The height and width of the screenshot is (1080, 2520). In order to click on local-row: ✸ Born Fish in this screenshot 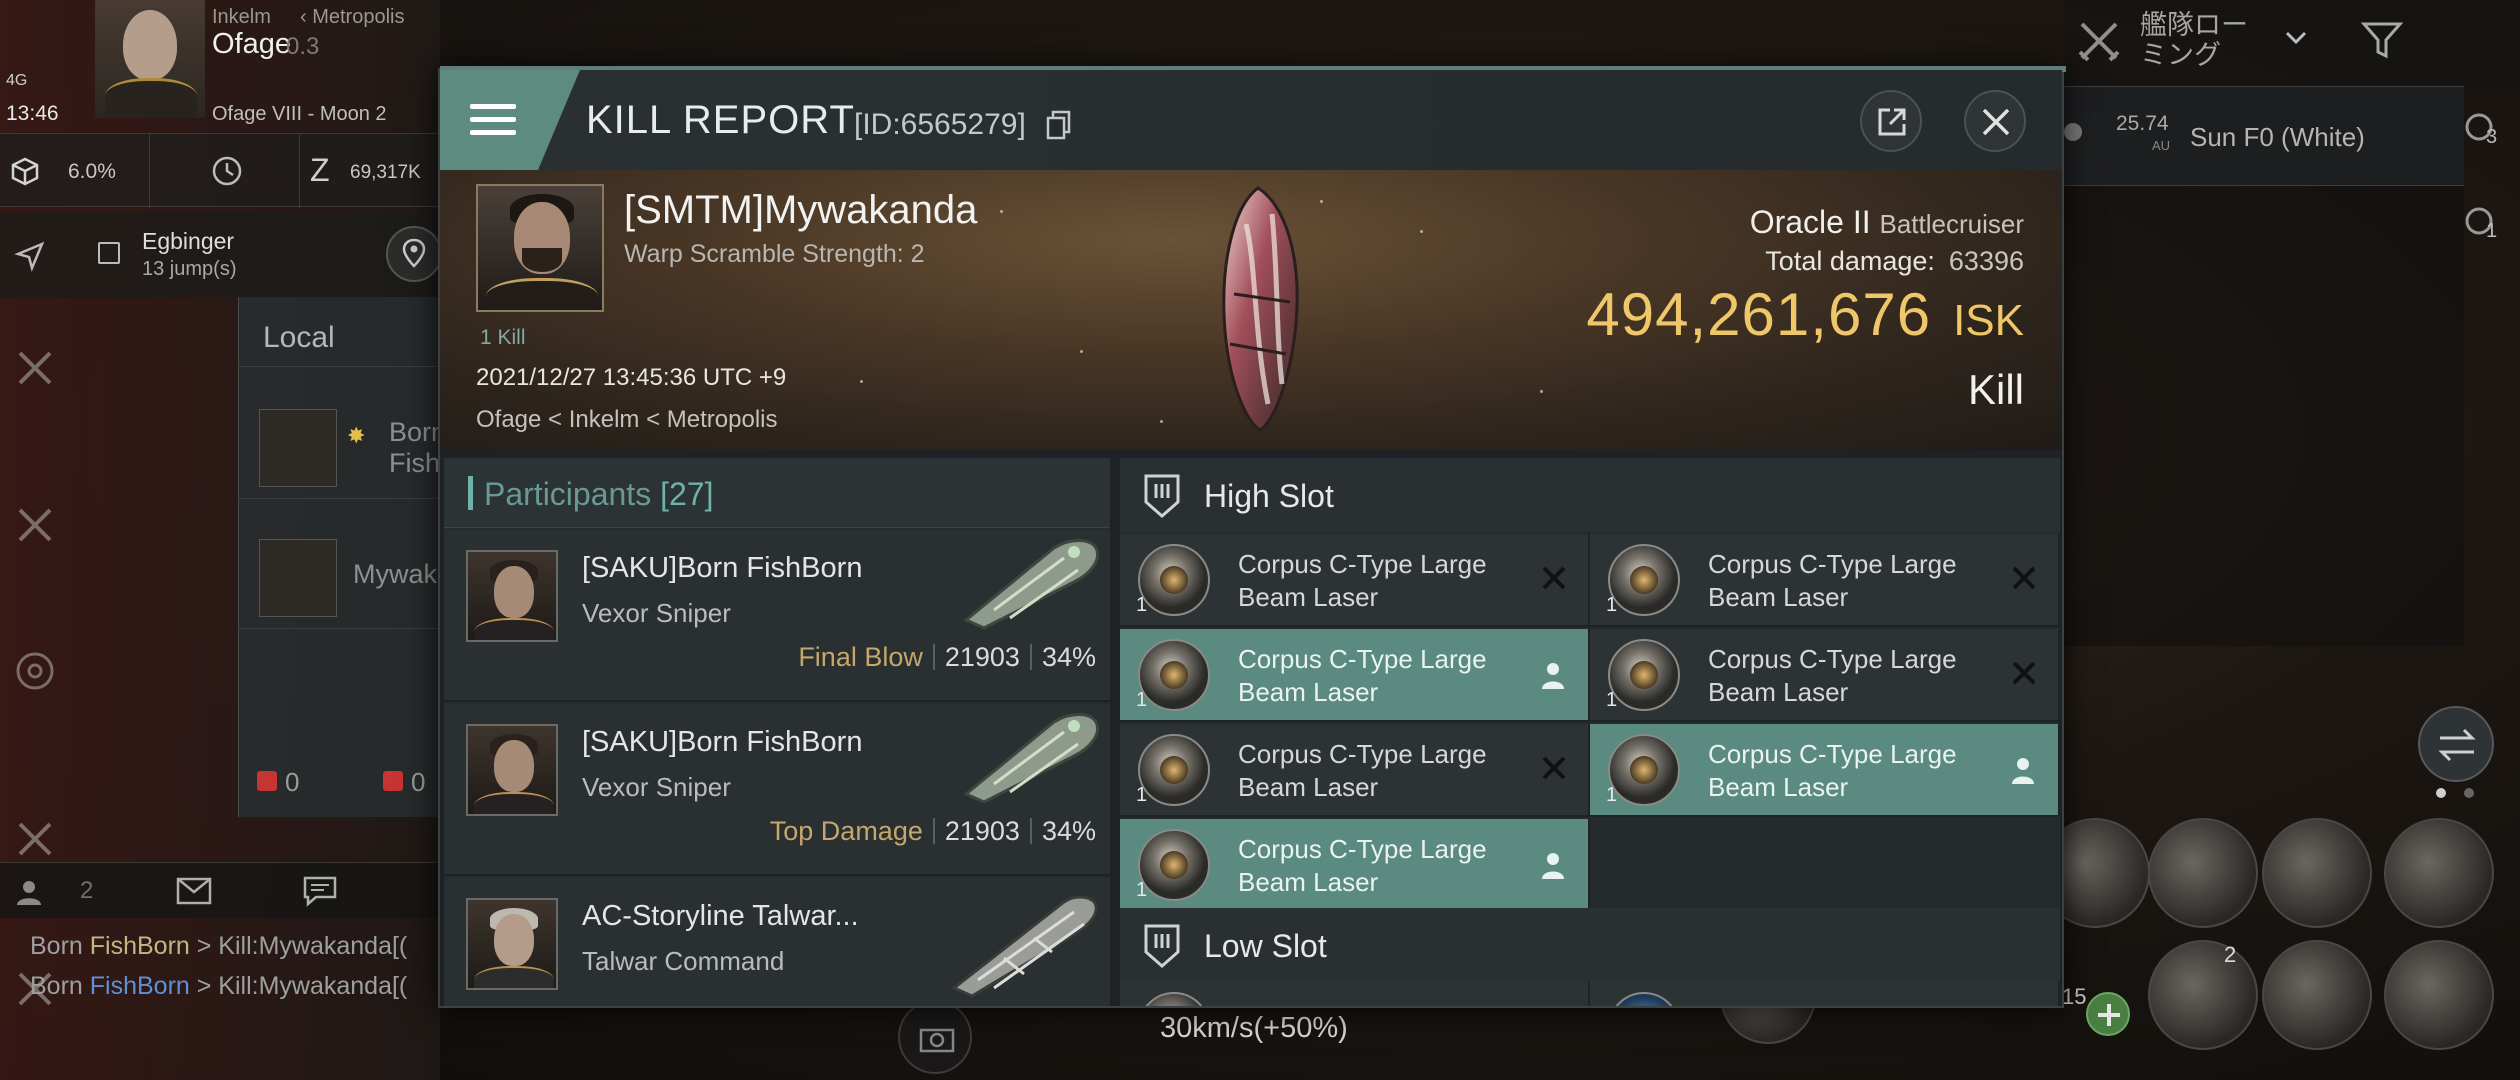, I will do `click(344, 444)`.